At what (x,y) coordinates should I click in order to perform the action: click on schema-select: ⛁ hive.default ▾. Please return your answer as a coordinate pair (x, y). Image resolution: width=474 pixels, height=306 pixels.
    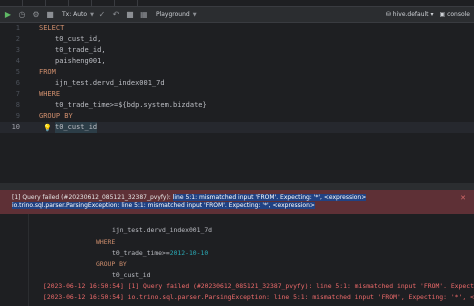
    Looking at the image, I should click on (410, 14).